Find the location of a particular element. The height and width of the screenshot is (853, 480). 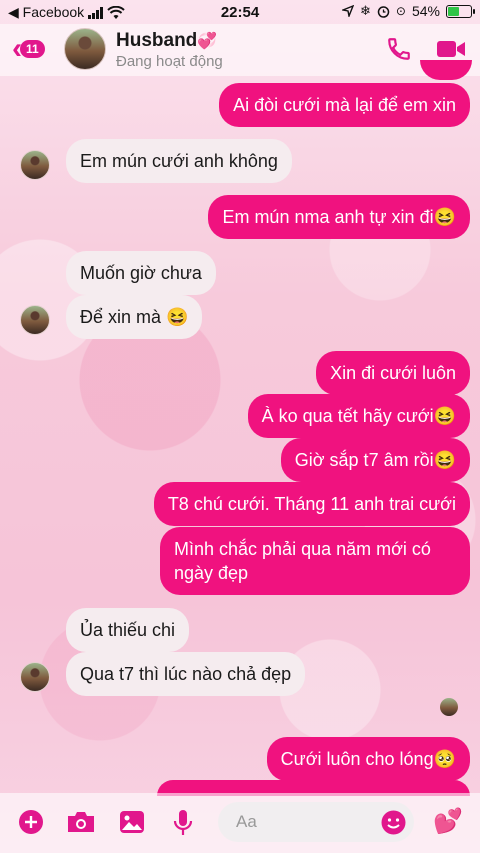

contact-avatar is located at coordinates (85, 49).